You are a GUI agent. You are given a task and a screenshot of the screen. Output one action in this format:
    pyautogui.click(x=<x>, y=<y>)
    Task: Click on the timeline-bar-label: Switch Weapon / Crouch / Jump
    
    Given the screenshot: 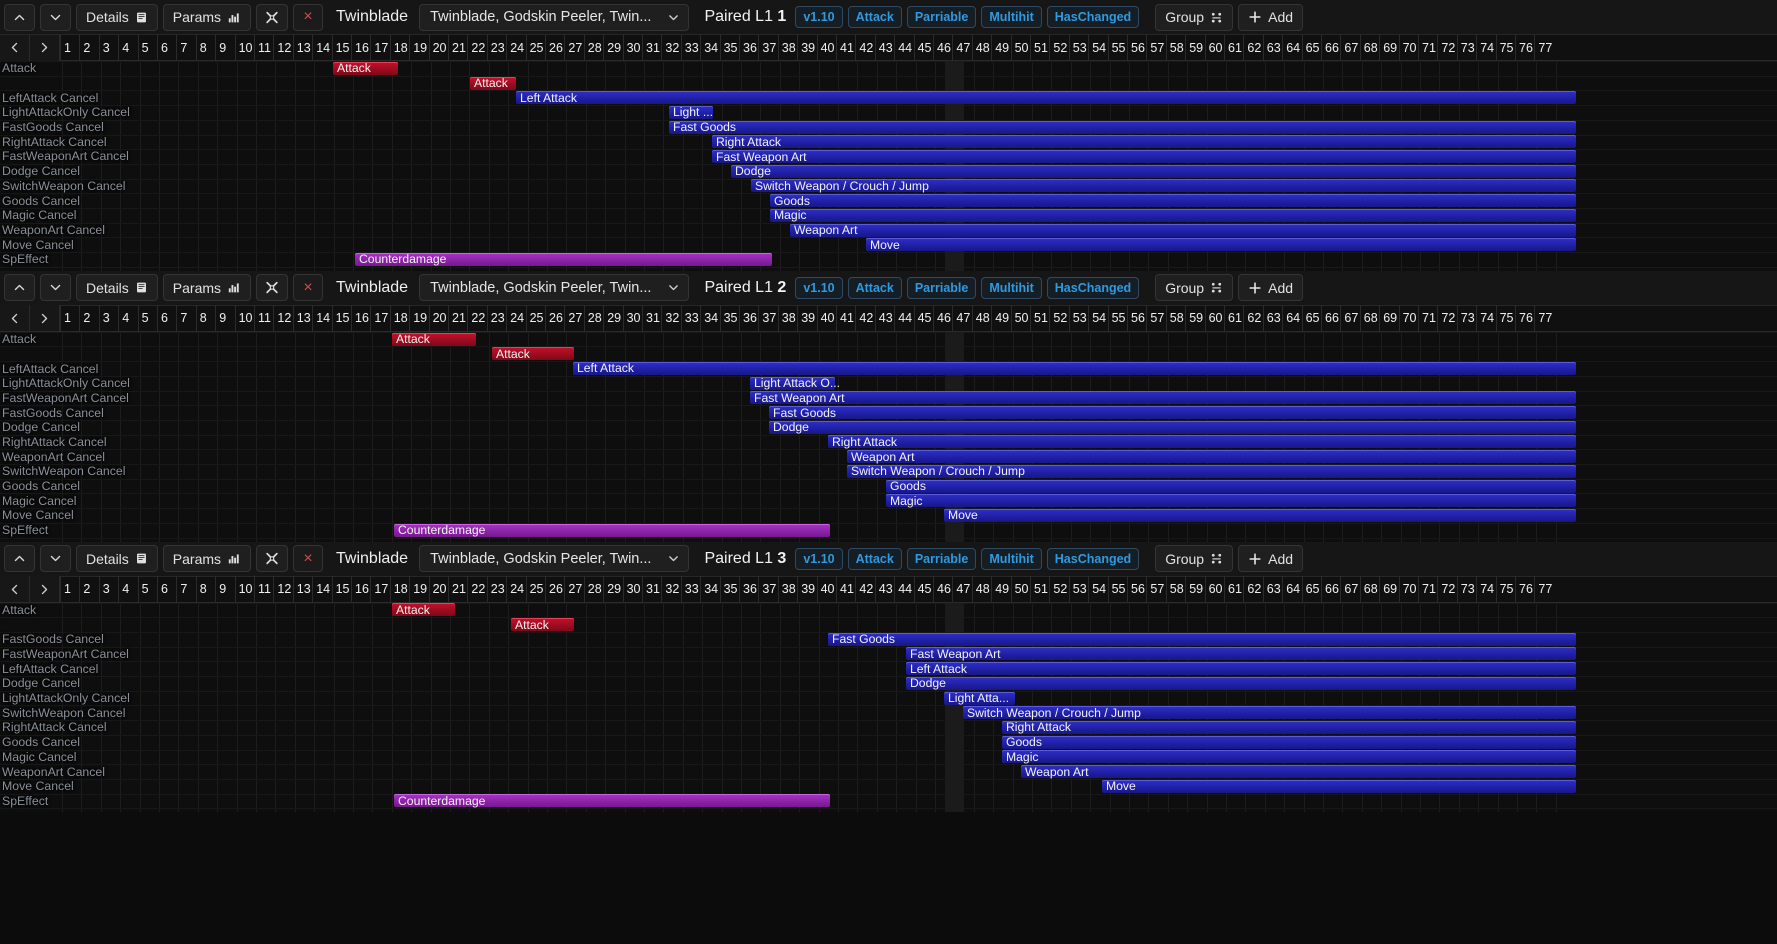 What is the action you would take?
    pyautogui.click(x=842, y=185)
    